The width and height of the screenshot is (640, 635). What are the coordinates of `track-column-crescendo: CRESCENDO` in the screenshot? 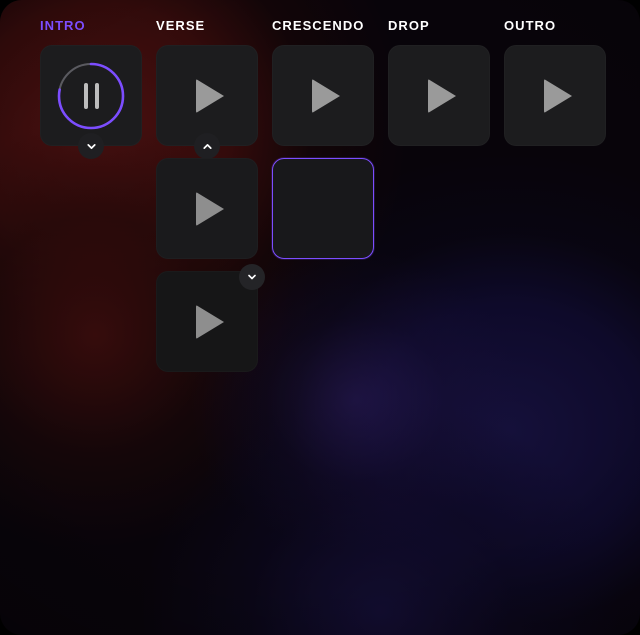 It's located at (323, 201).